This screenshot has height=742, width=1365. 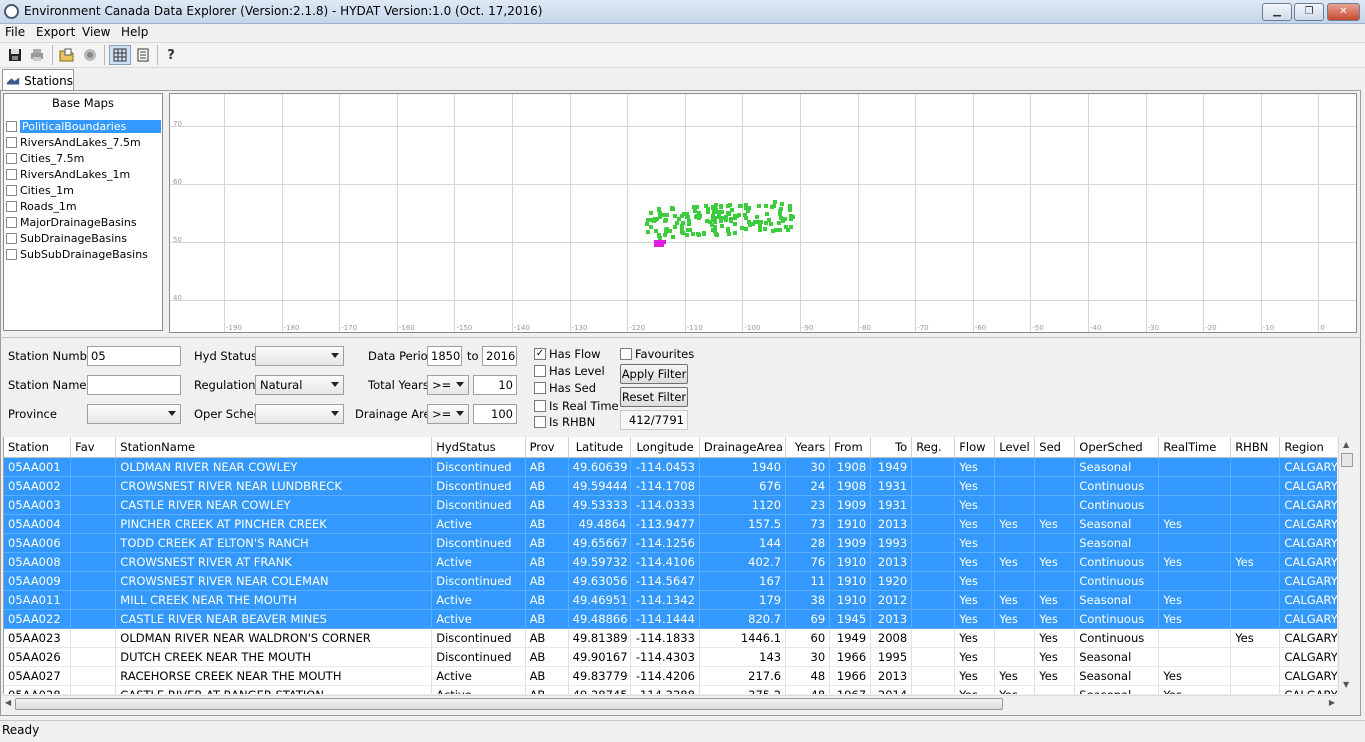 What do you see at coordinates (274, 447) in the screenshot?
I see `column-header: StationName` at bounding box center [274, 447].